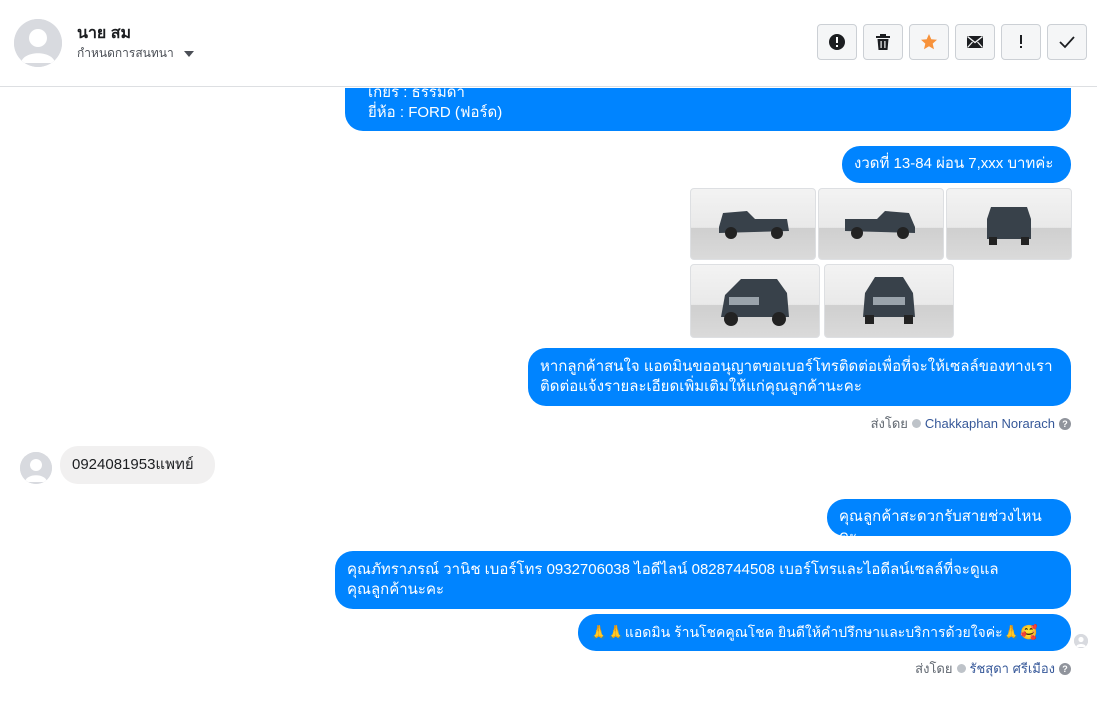  Describe the element at coordinates (990, 423) in the screenshot. I see `sender-name: Chakkaphan Norarach` at that location.